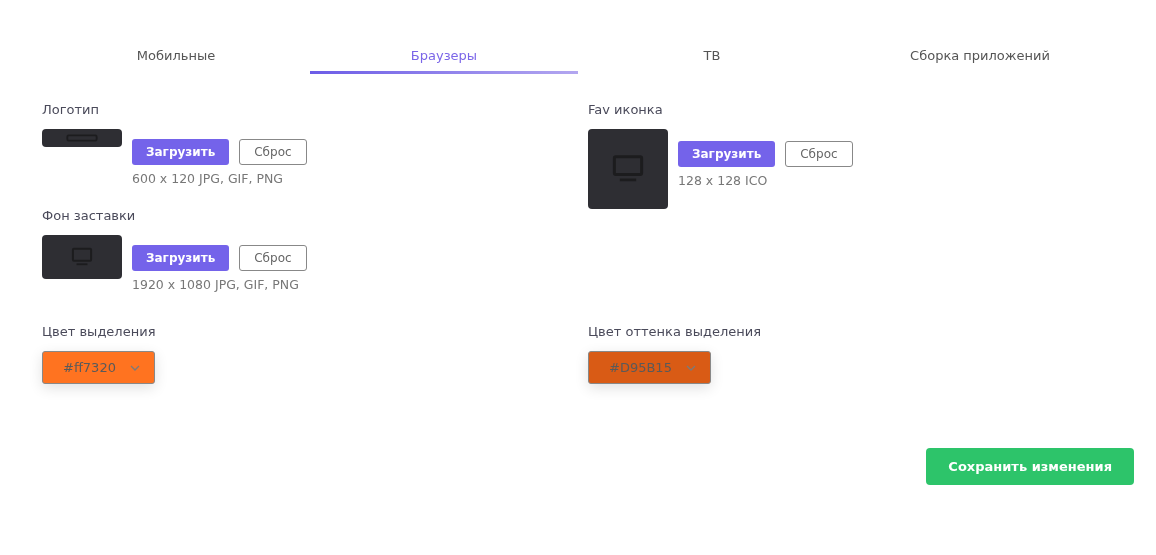 The width and height of the screenshot is (1156, 555). What do you see at coordinates (216, 284) in the screenshot?
I see `size-hint: 1920 x 1080 JPG, GIF, PNG` at bounding box center [216, 284].